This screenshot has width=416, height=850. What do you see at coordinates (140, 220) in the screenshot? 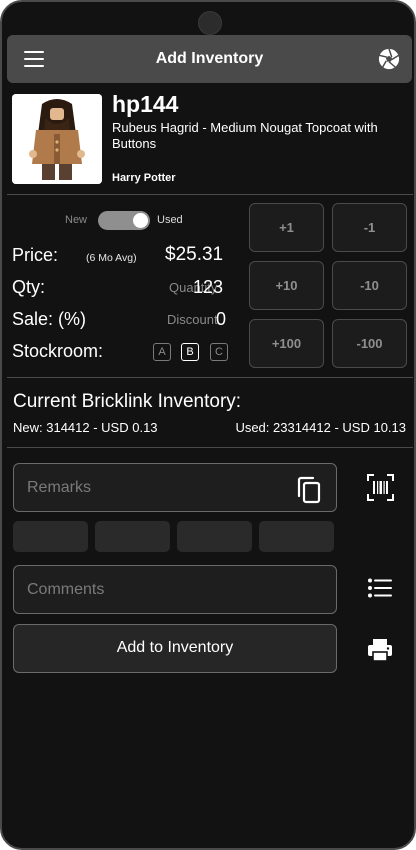
I see `toggle-knob` at bounding box center [140, 220].